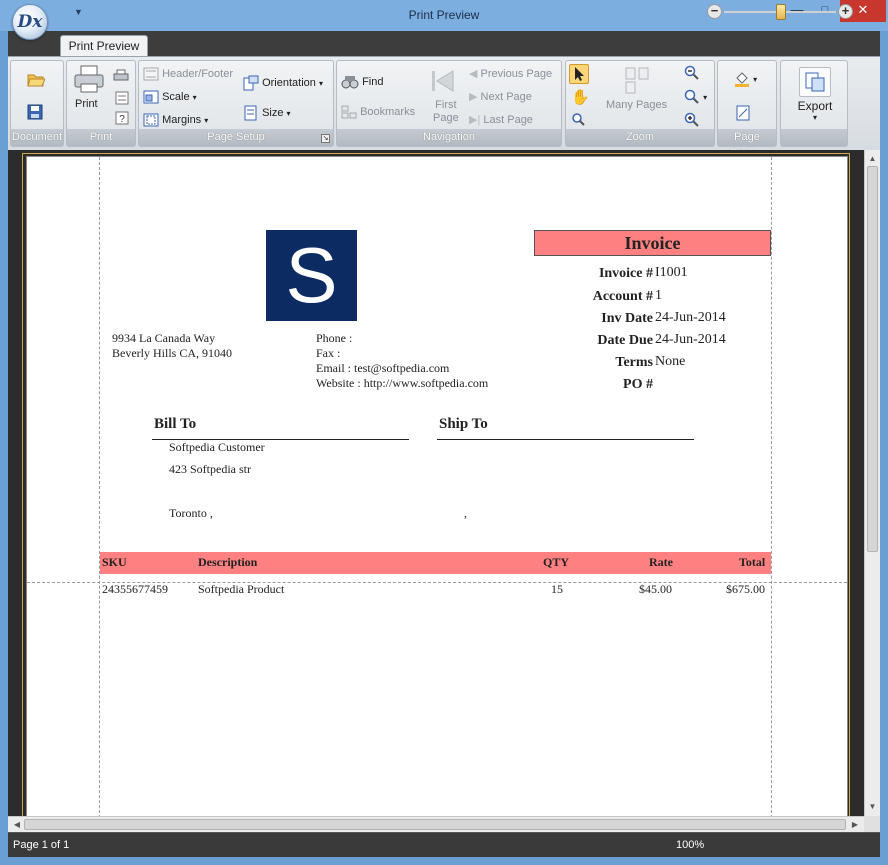 This screenshot has height=865, width=888. I want to click on page-setup-launcher-icon: ↘, so click(325, 138).